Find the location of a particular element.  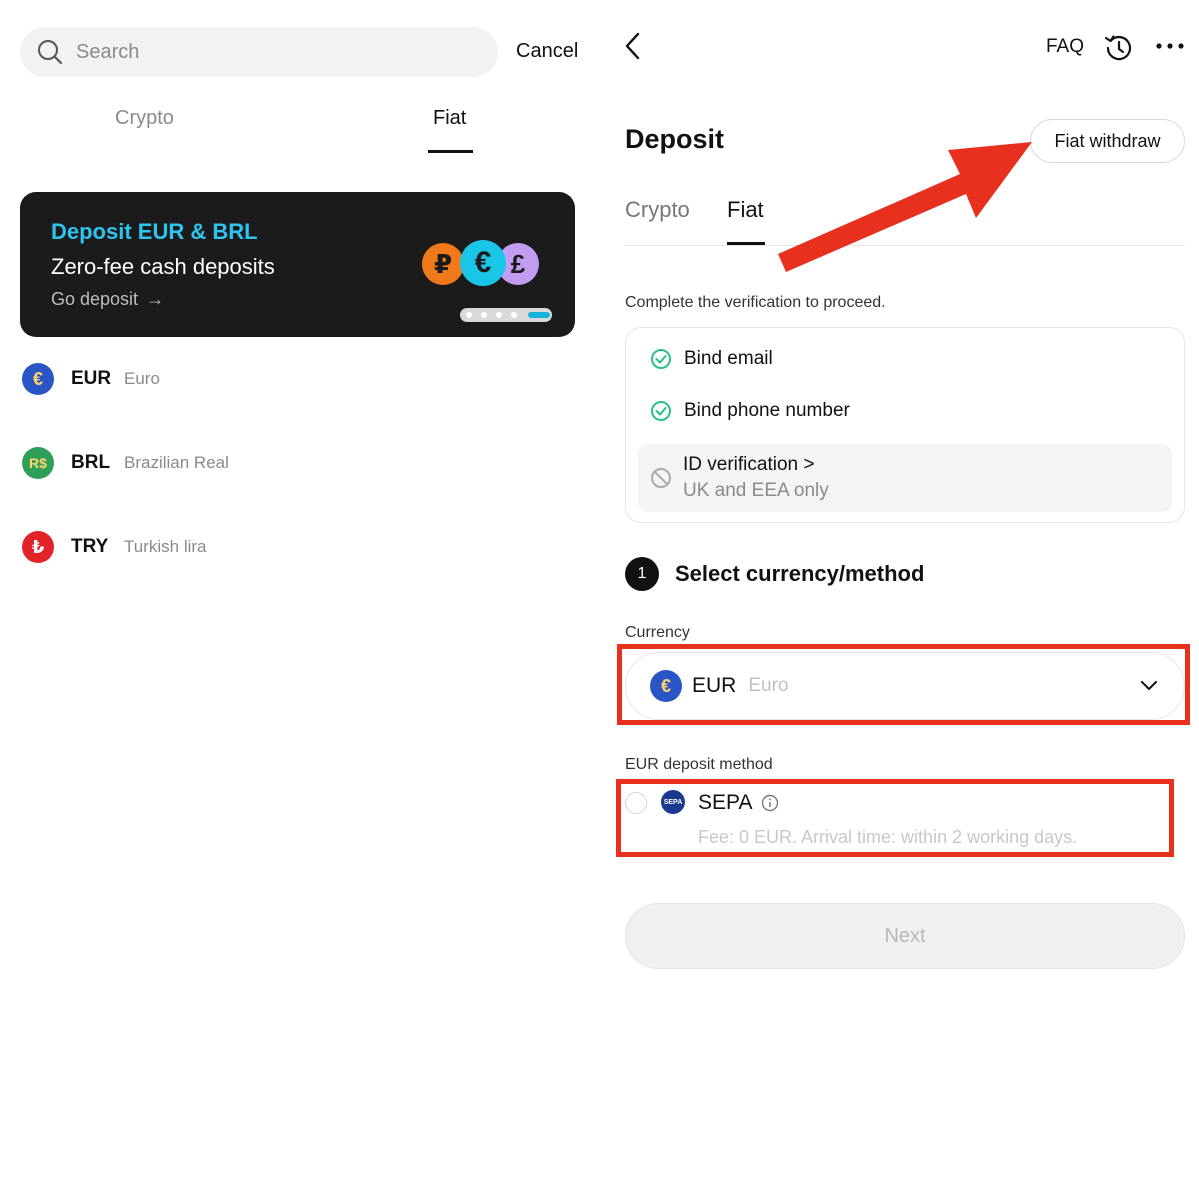

banner-subtitle: Zero-fee cash deposits is located at coordinates (163, 266).